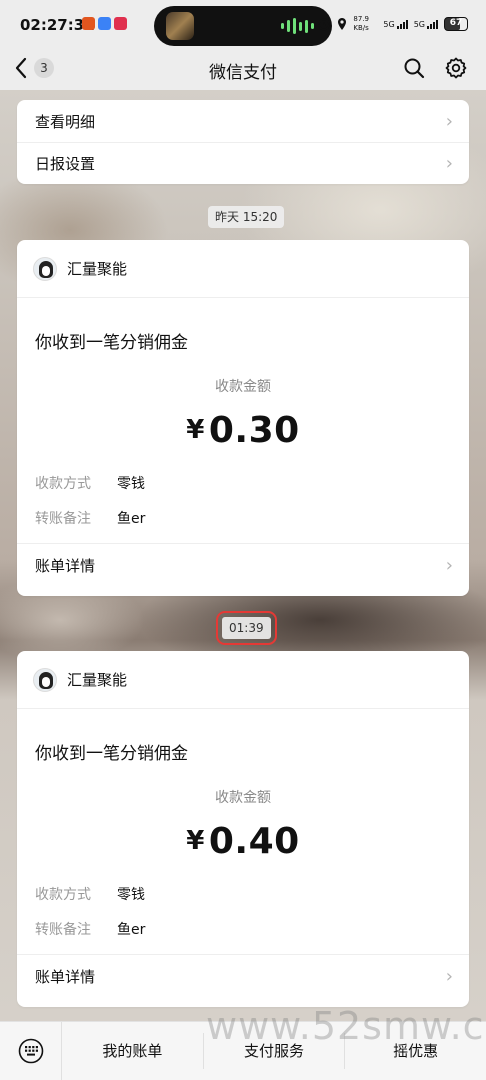 The height and width of the screenshot is (1080, 486). Describe the element at coordinates (275, 1051) in the screenshot. I see `menu-payment-services: 支付服务` at that location.